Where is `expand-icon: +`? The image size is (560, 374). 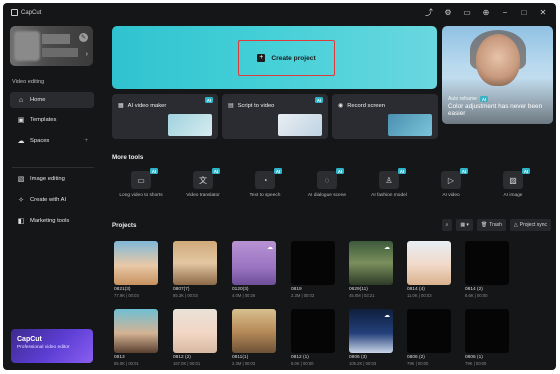 expand-icon: + is located at coordinates (86, 141).